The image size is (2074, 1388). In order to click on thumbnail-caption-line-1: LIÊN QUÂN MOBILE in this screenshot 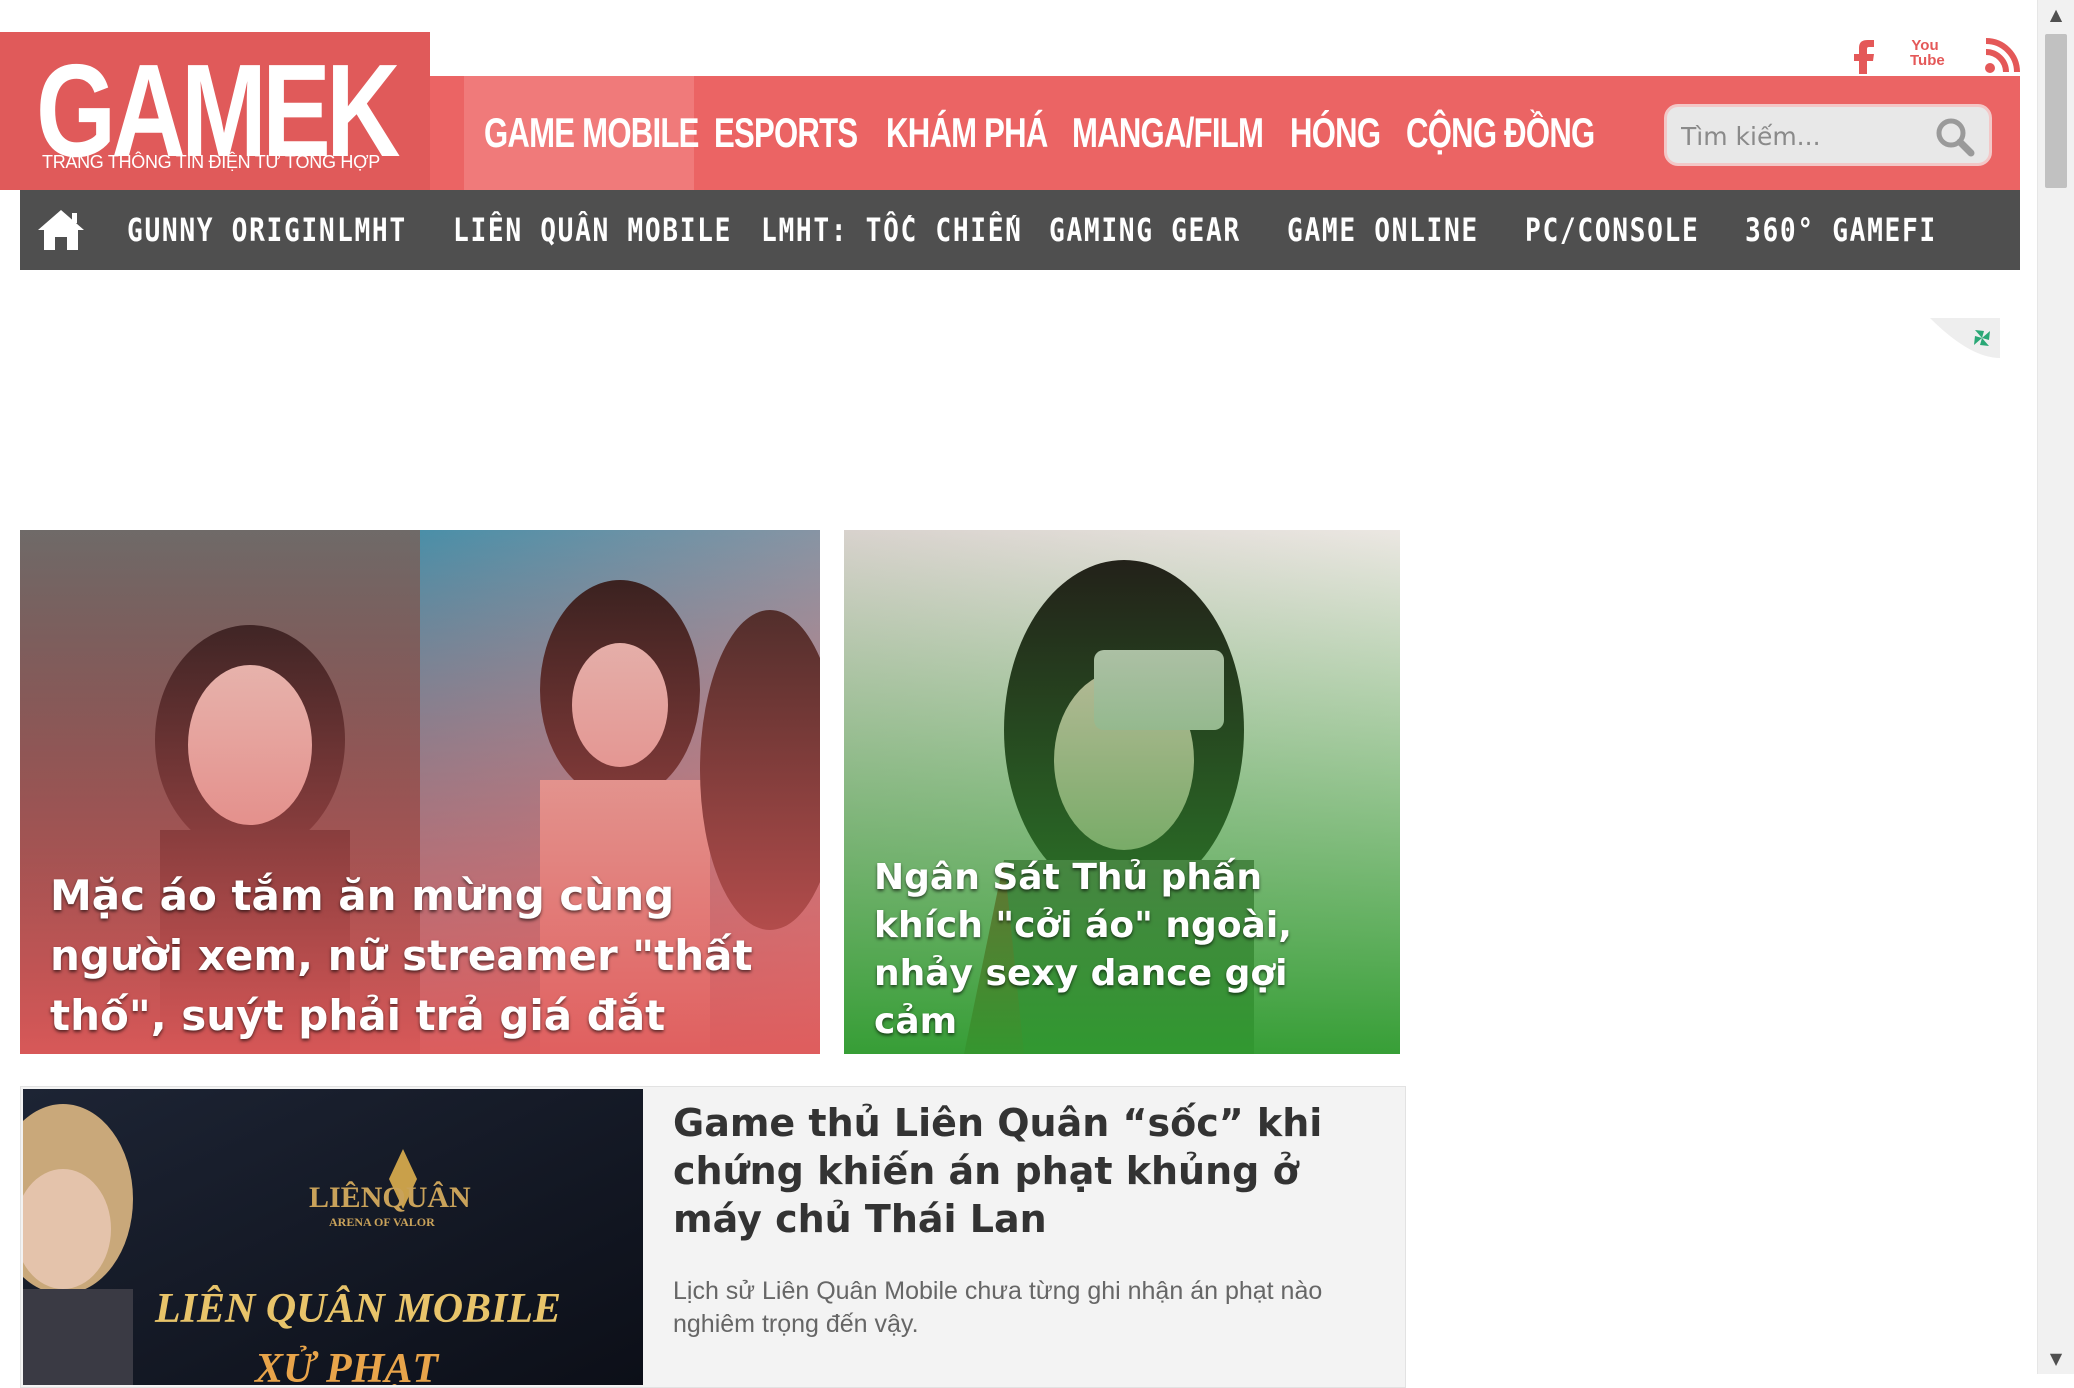, I will do `click(358, 1309)`.